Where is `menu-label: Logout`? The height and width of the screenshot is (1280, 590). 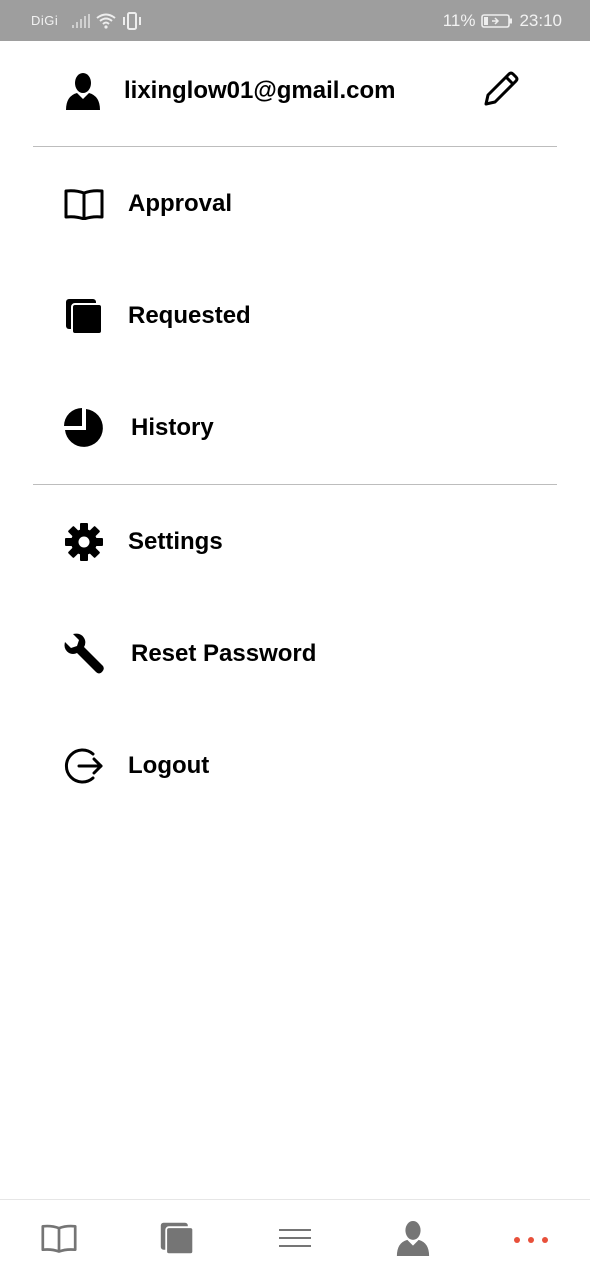
menu-label: Logout is located at coordinates (169, 765).